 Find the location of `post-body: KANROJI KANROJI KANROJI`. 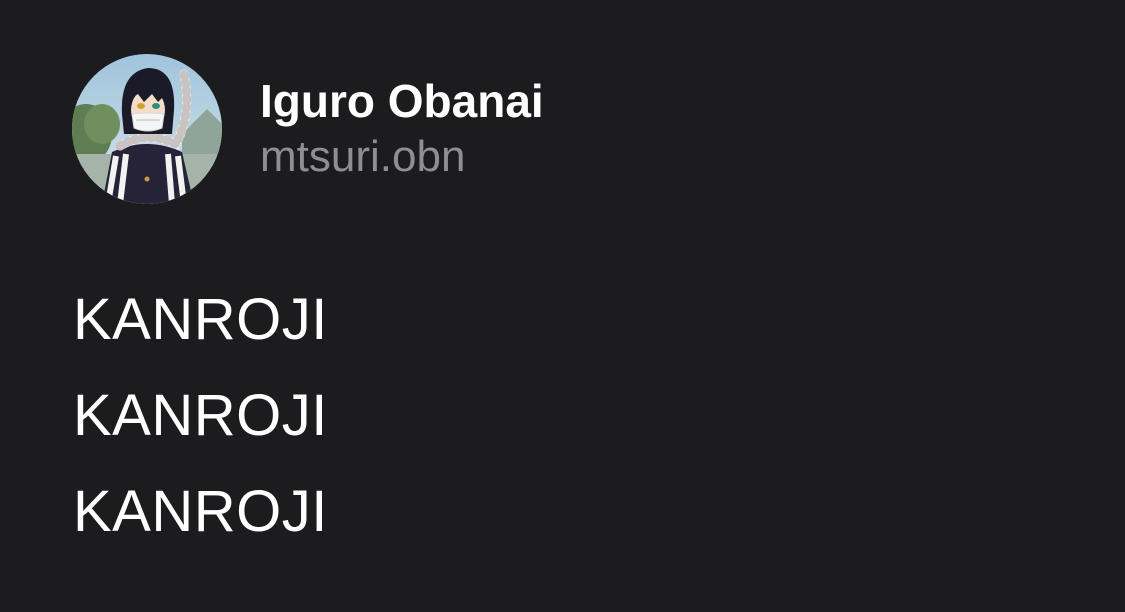

post-body: KANROJI KANROJI KANROJI is located at coordinates (200, 416).